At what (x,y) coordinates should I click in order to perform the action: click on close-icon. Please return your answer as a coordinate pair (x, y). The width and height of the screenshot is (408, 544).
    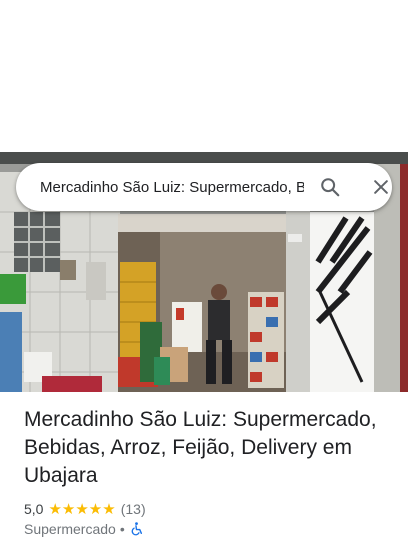
    Looking at the image, I should click on (381, 187).